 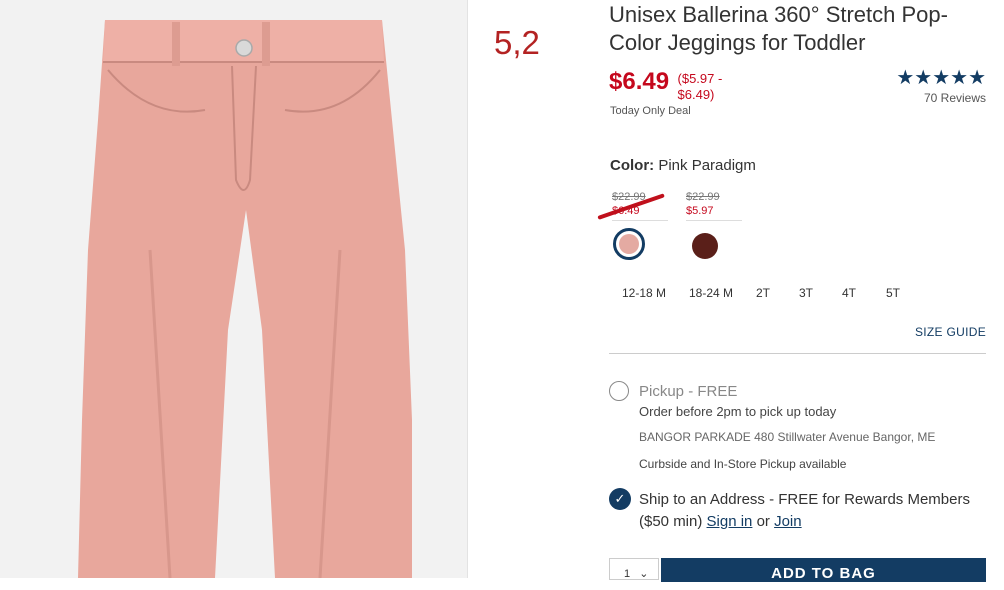 I want to click on price-range: ($5.97 - $6.49), so click(x=700, y=87).